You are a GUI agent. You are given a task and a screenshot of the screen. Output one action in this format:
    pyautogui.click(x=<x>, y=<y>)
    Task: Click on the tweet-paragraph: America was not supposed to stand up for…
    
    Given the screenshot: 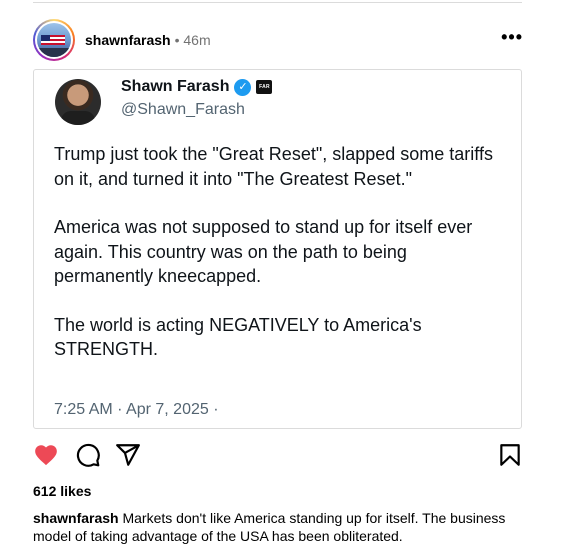 What is the action you would take?
    pyautogui.click(x=263, y=251)
    